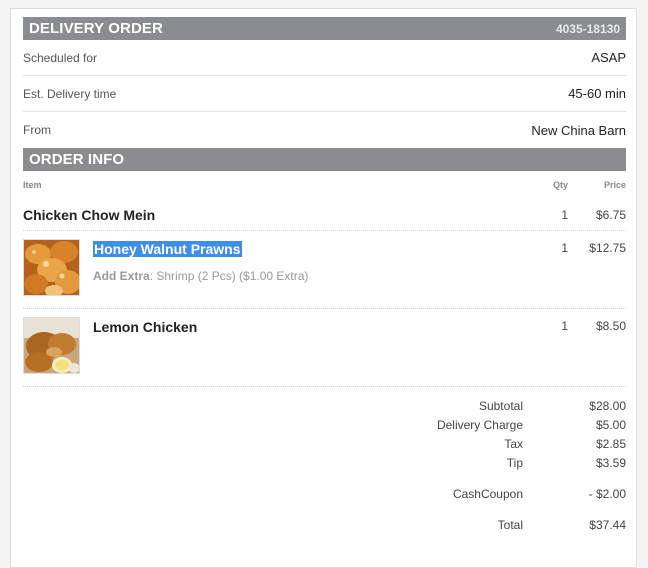  I want to click on coupon-line: CashCoupon - $2.00, so click(476, 495).